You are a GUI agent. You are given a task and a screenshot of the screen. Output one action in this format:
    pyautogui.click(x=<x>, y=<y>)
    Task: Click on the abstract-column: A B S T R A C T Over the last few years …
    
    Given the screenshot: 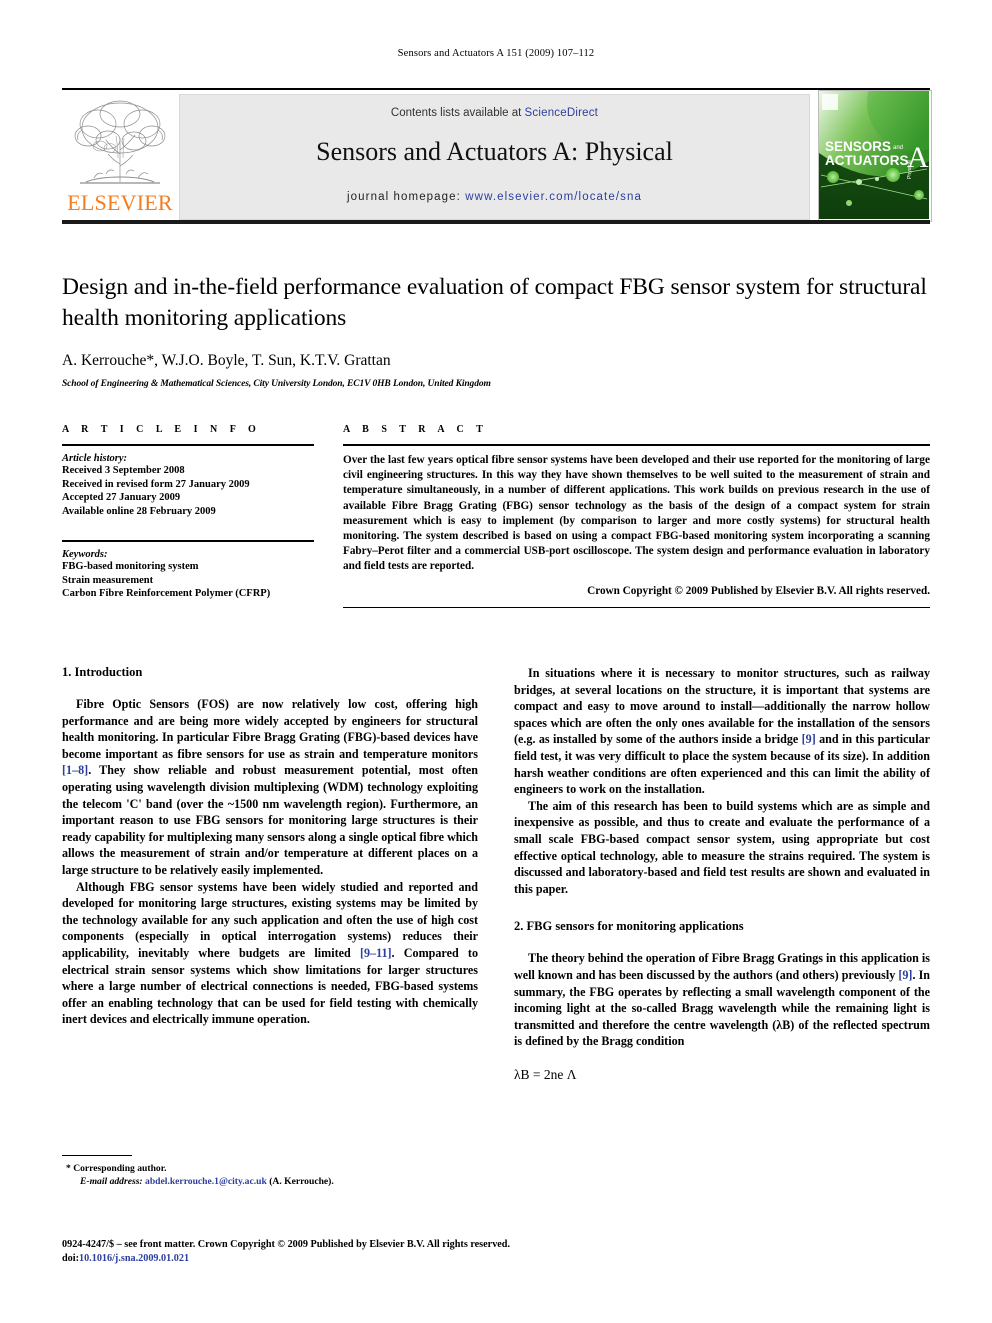 What is the action you would take?
    pyautogui.click(x=636, y=516)
    